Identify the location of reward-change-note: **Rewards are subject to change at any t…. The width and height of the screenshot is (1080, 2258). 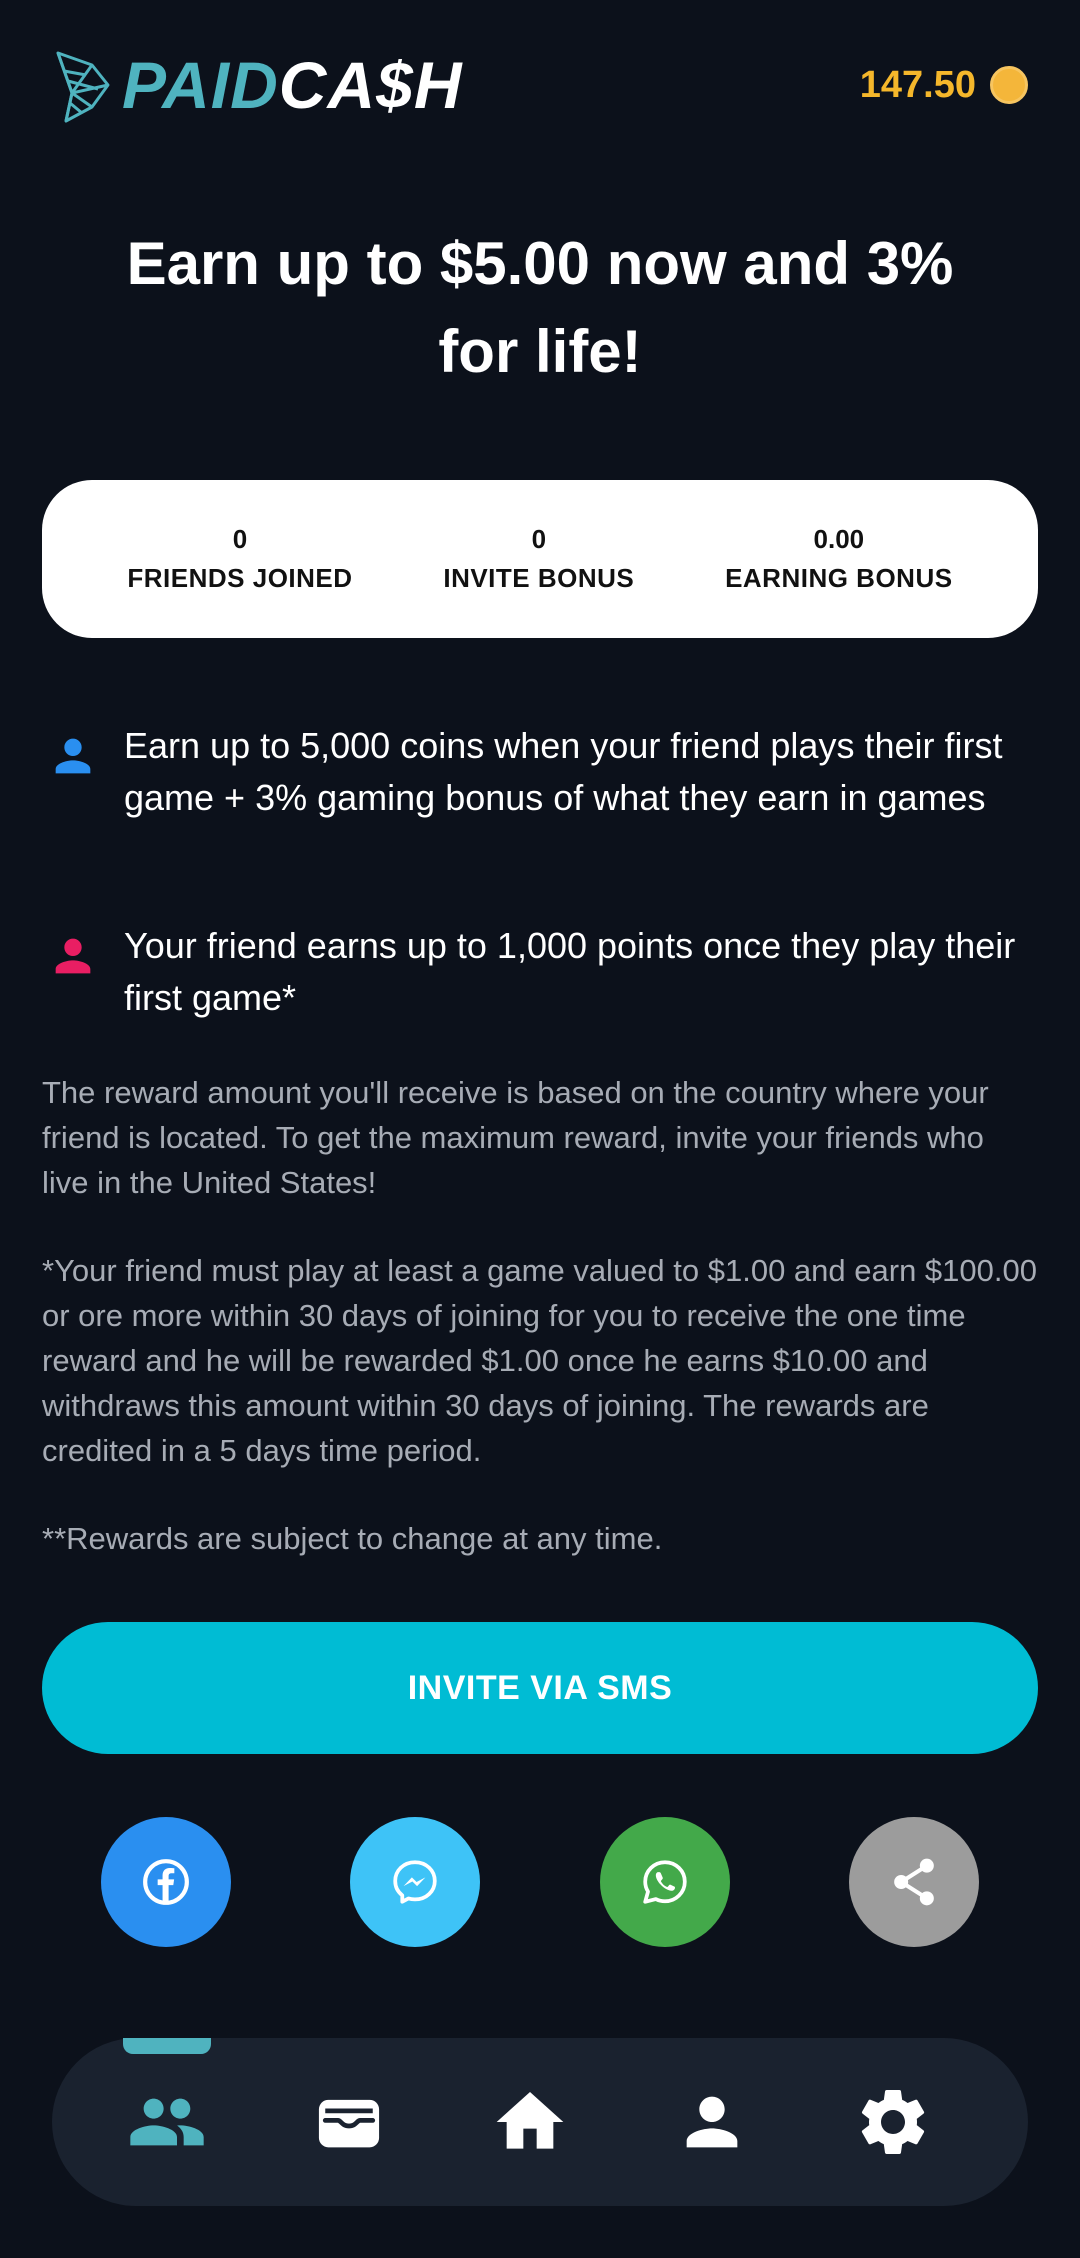
(352, 1538).